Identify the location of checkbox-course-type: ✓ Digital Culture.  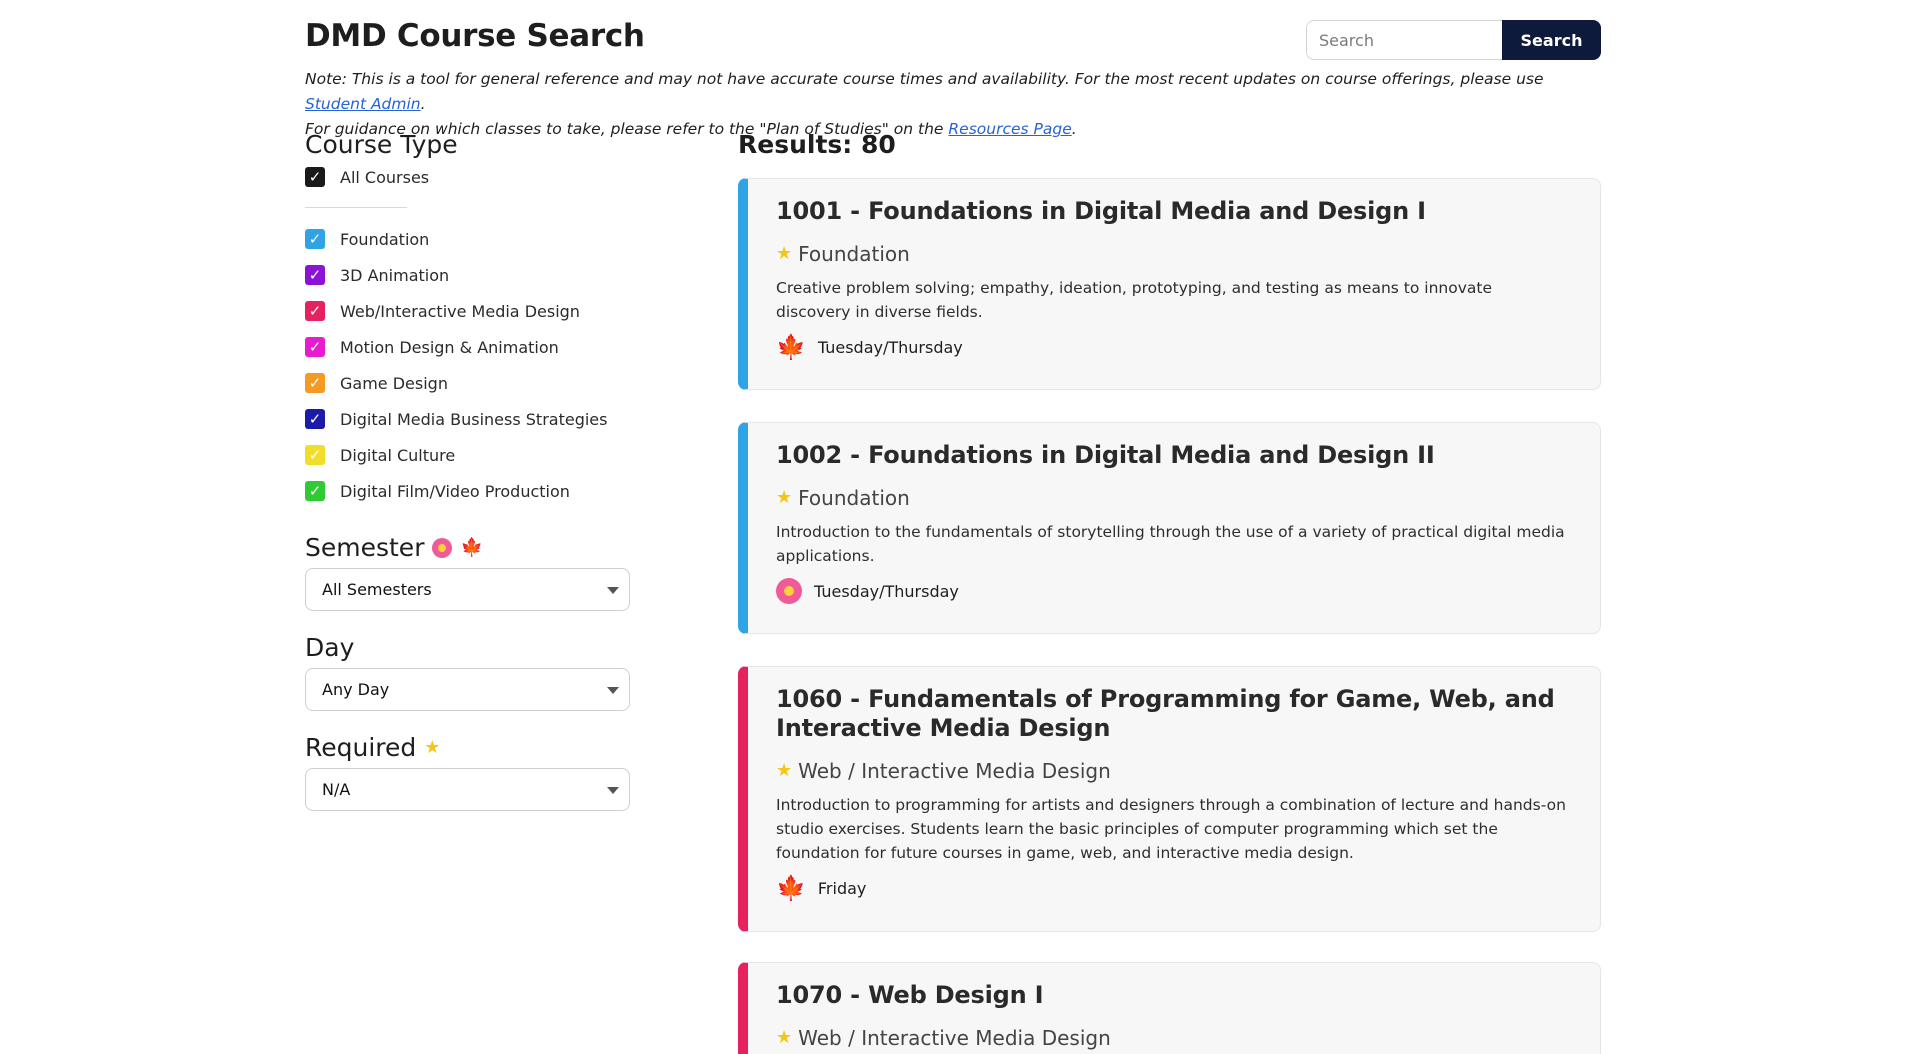
(470, 455).